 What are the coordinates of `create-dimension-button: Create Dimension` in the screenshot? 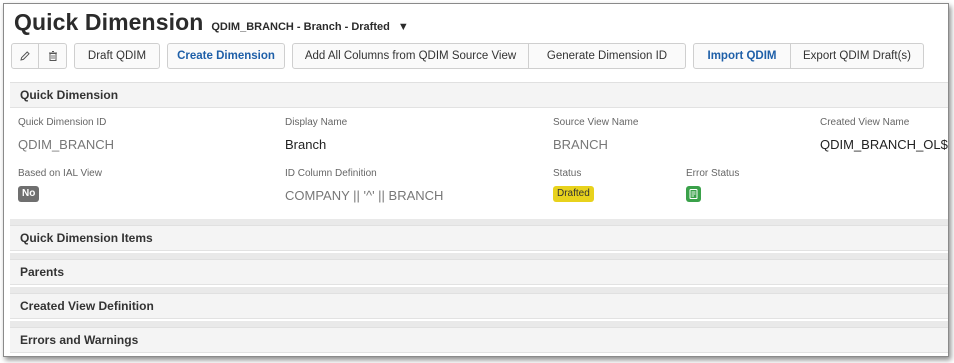 It's located at (226, 56).